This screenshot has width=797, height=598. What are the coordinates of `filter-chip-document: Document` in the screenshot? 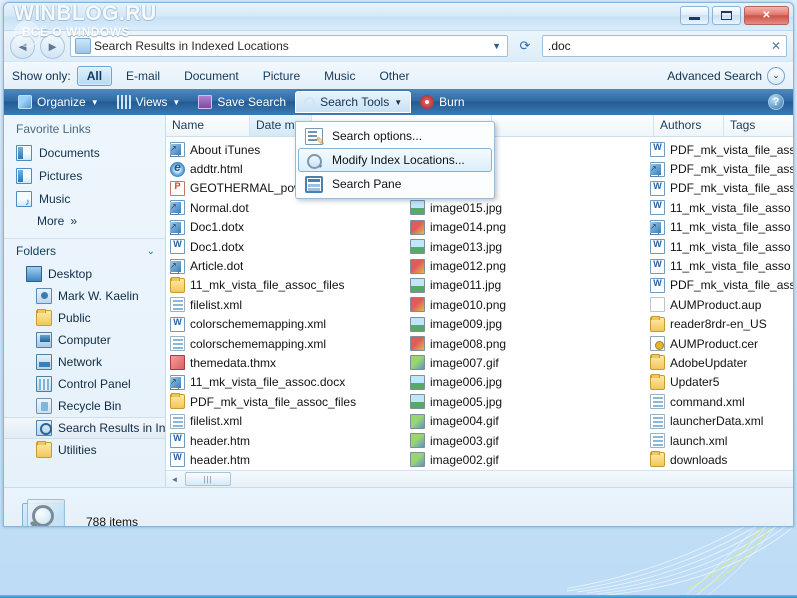 It's located at (211, 76).